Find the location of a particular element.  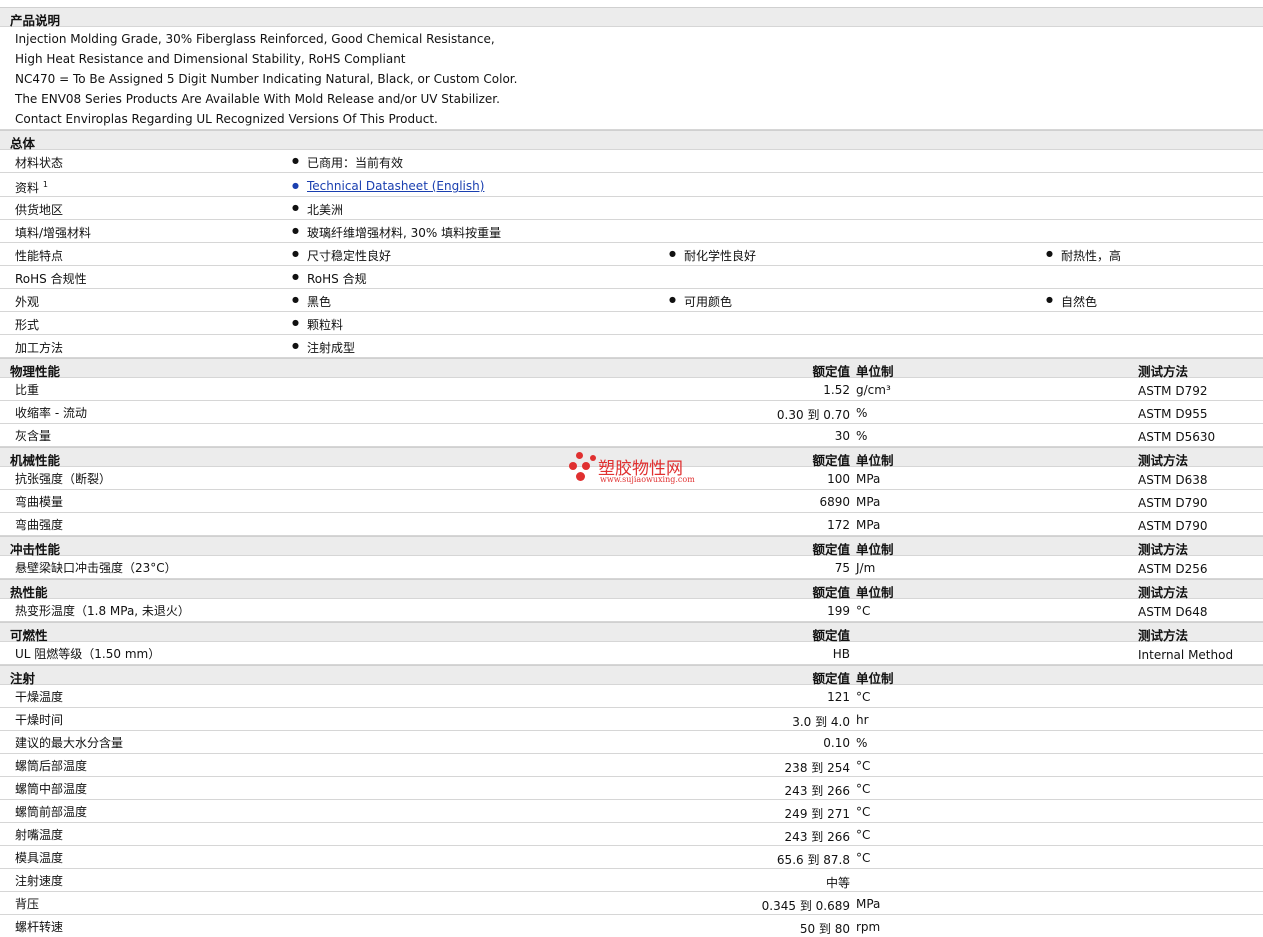

injection-row: 注射速度 中等 is located at coordinates (631, 880).